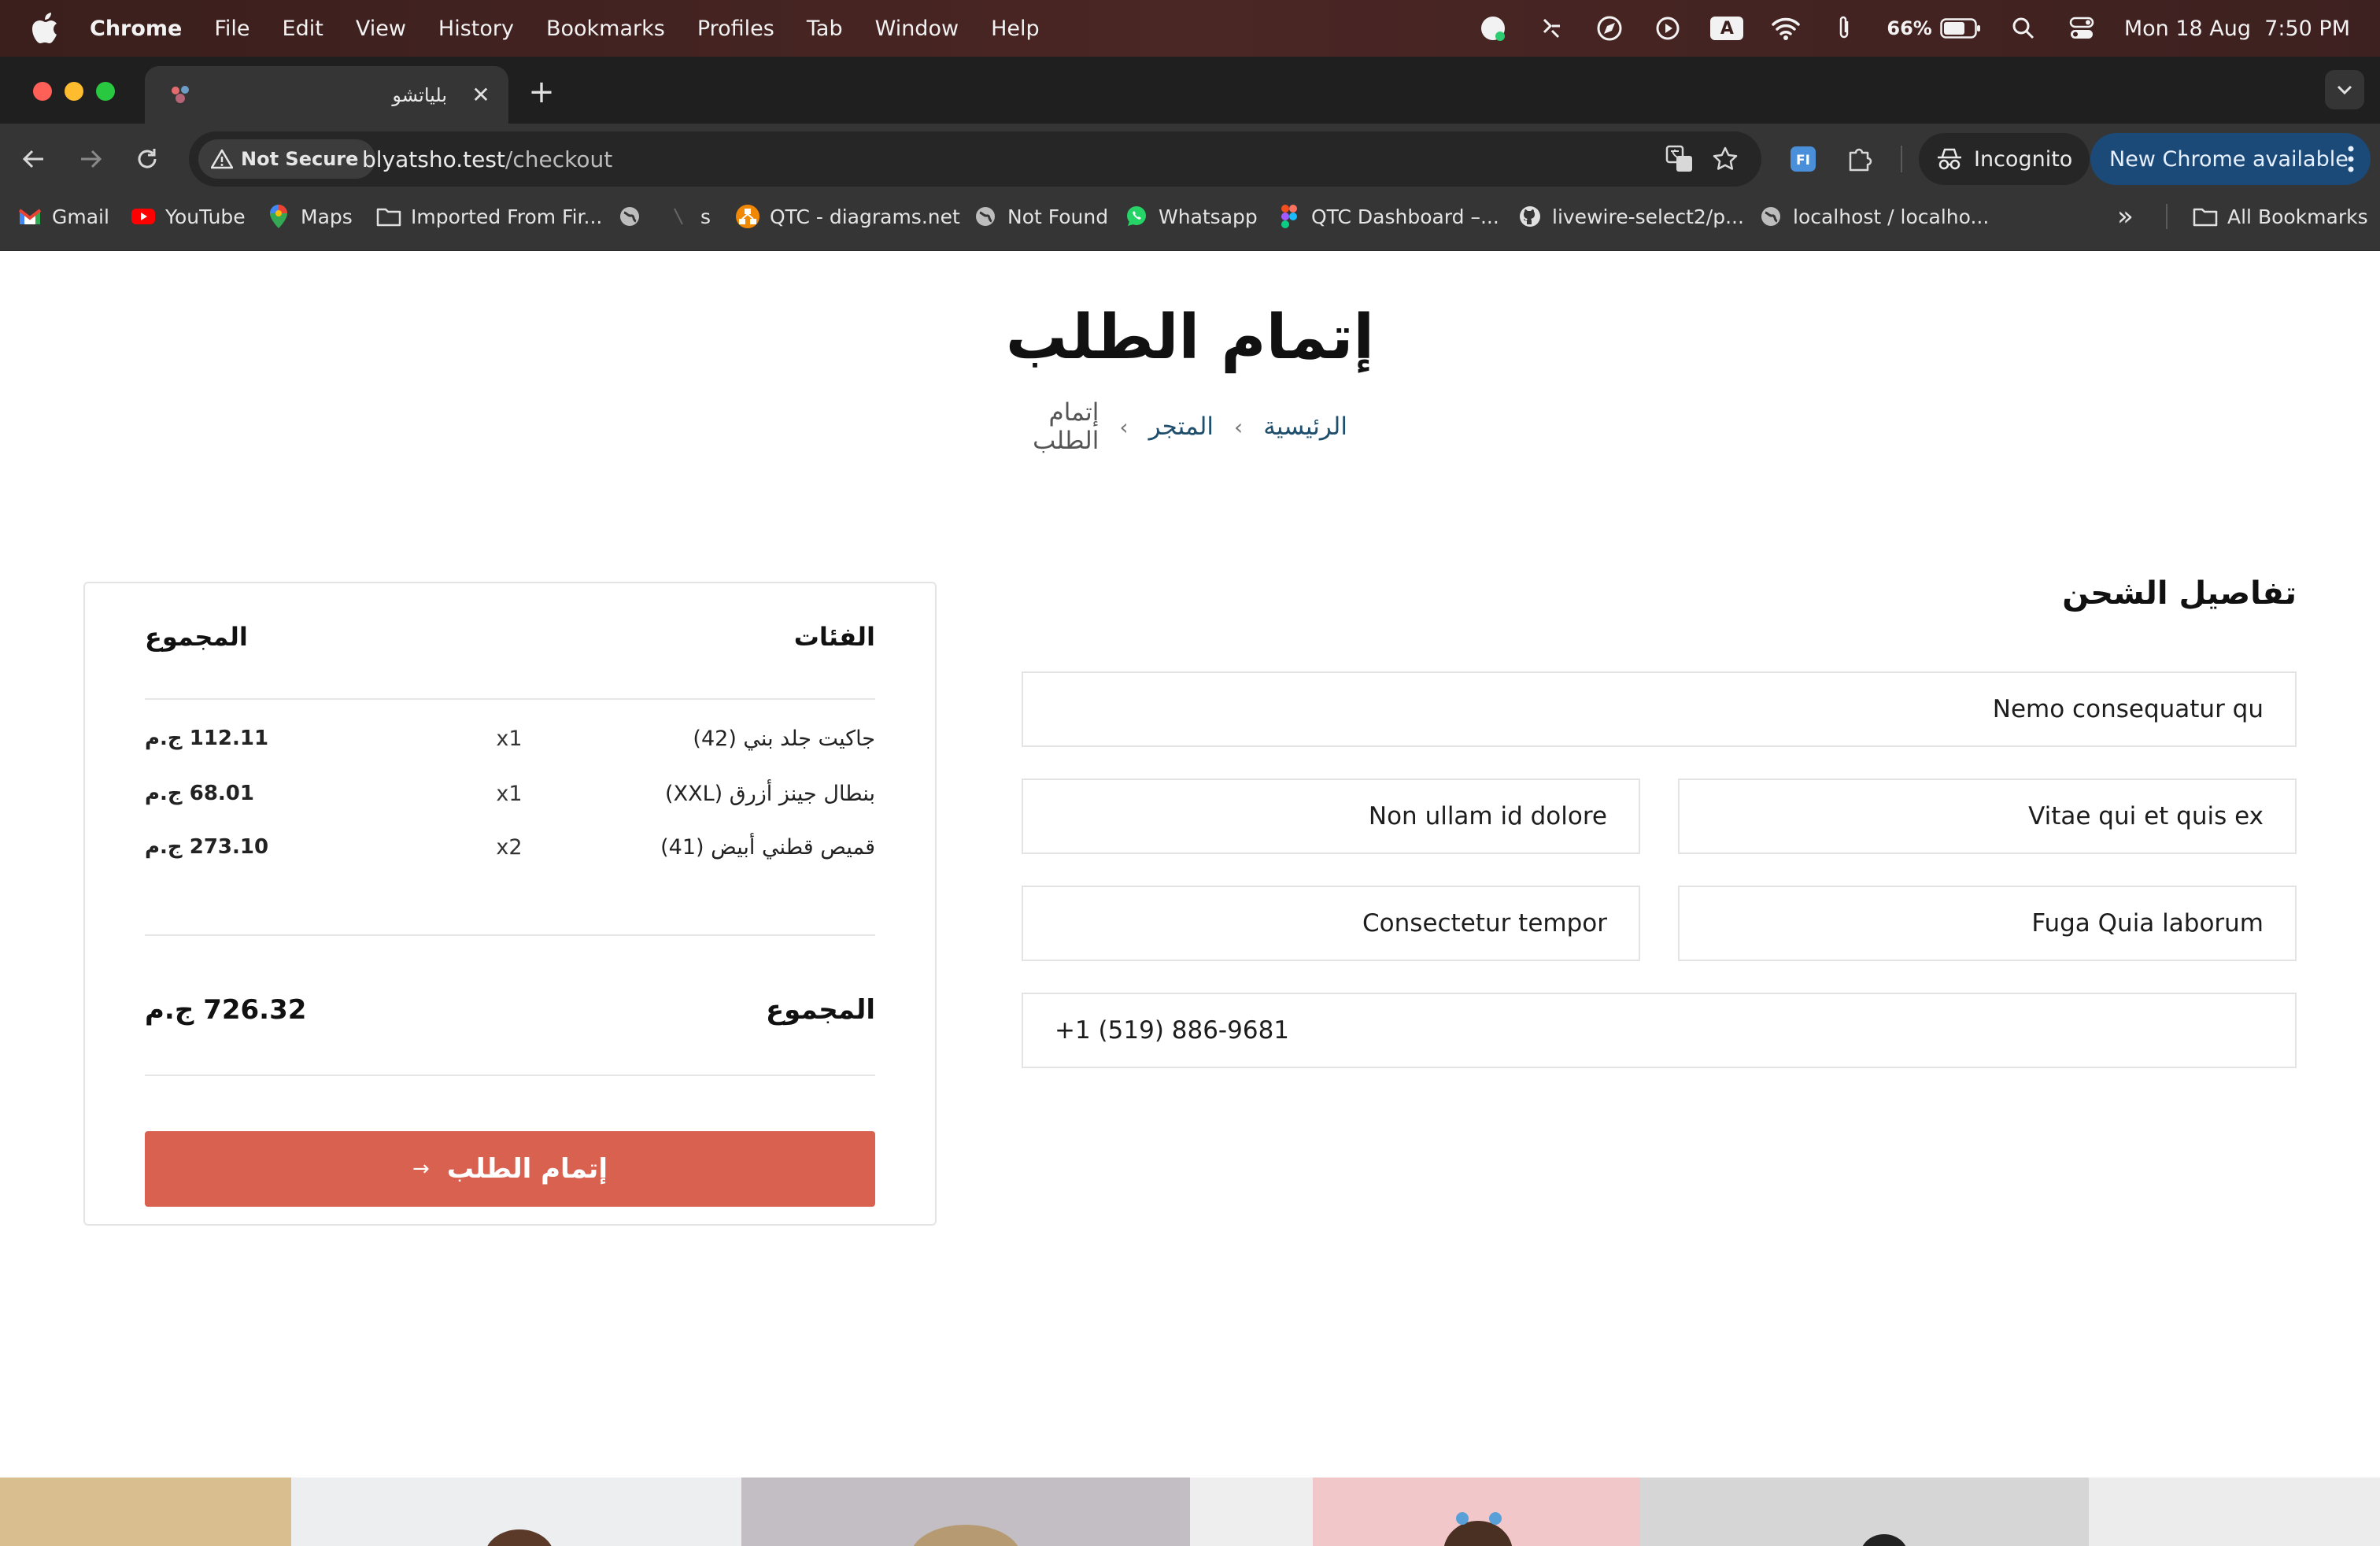 The image size is (2380, 1546). I want to click on bookmark-gmail: Gmail, so click(63, 216).